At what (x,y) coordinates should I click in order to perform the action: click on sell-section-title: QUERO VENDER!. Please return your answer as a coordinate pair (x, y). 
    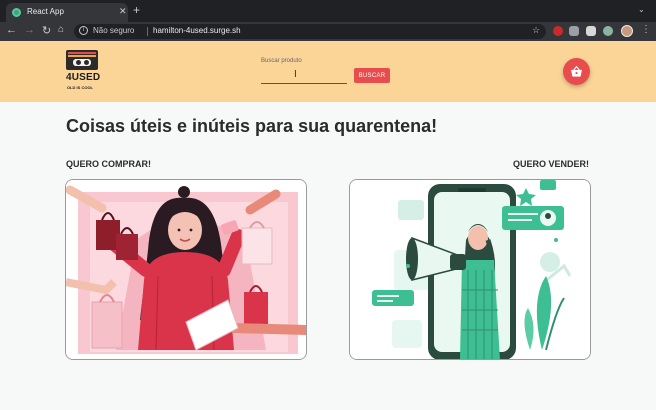
    Looking at the image, I should click on (551, 164).